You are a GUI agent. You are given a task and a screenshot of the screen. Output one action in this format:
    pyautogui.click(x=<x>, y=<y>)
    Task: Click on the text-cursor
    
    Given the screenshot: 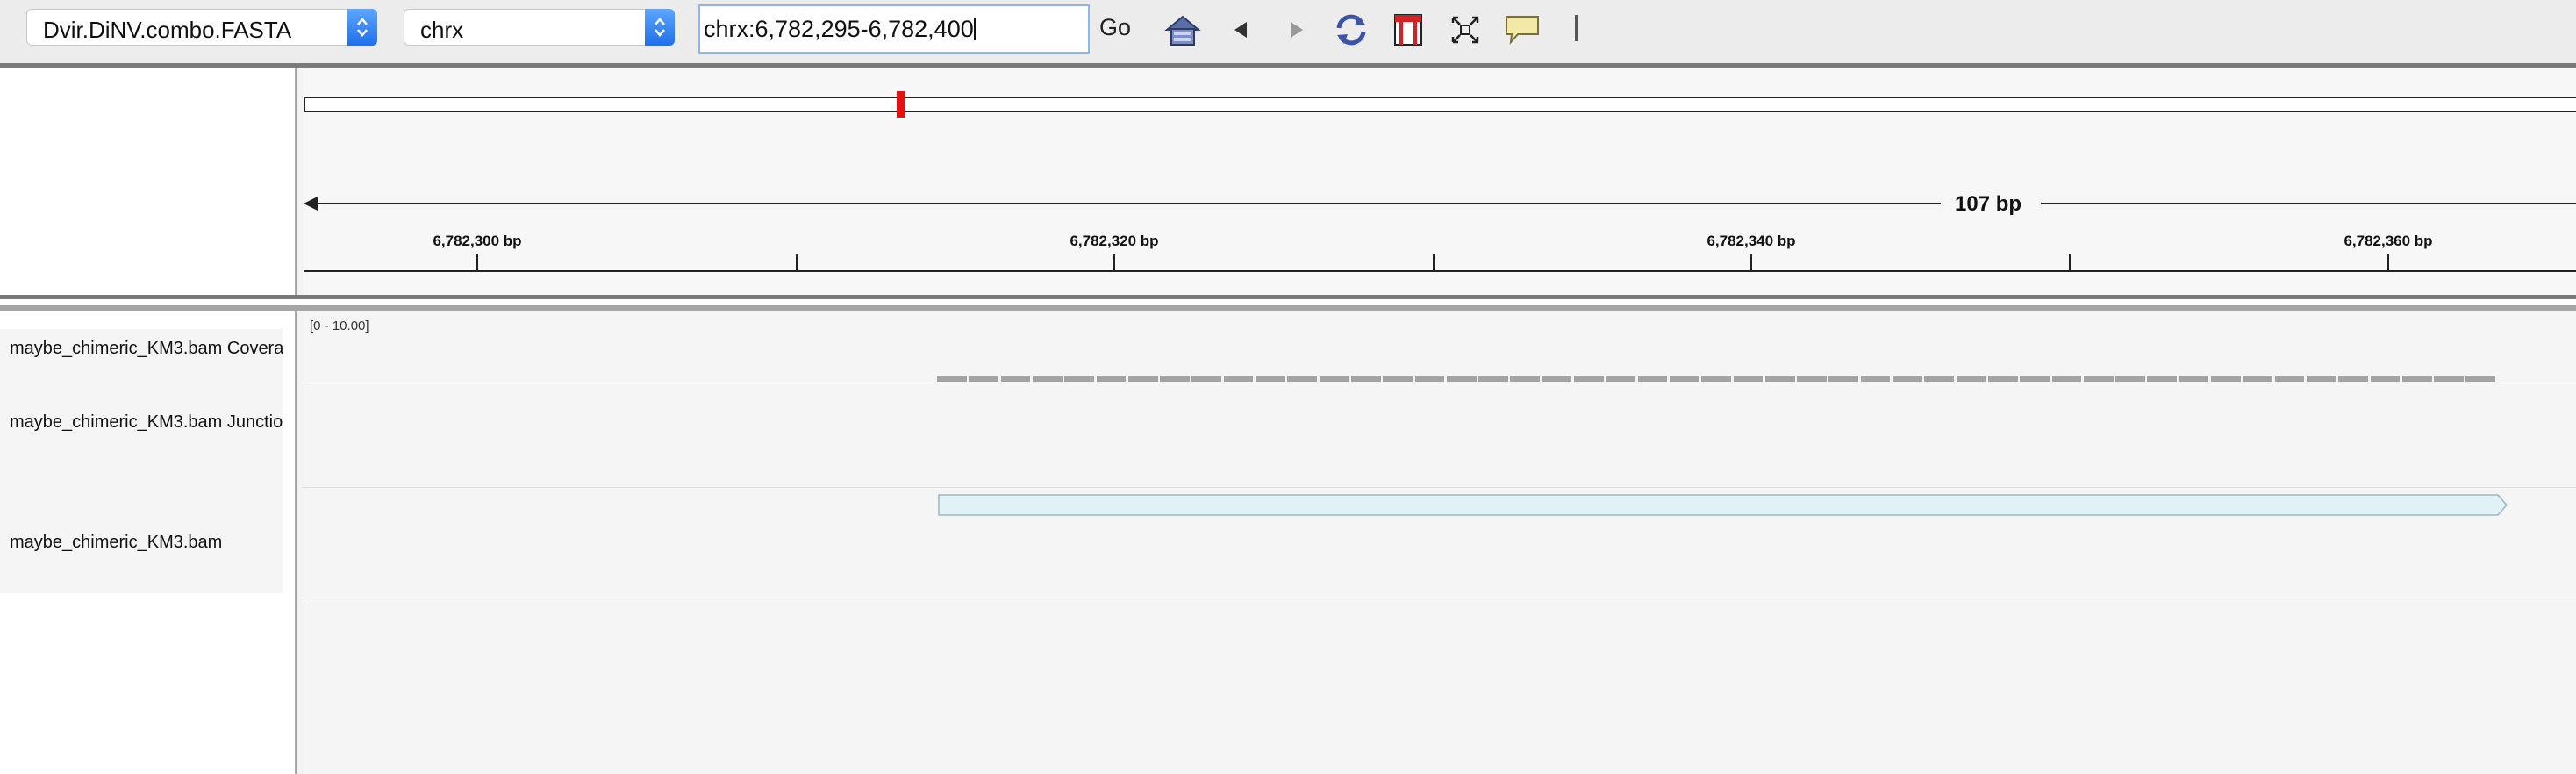 What is the action you would take?
    pyautogui.click(x=974, y=29)
    